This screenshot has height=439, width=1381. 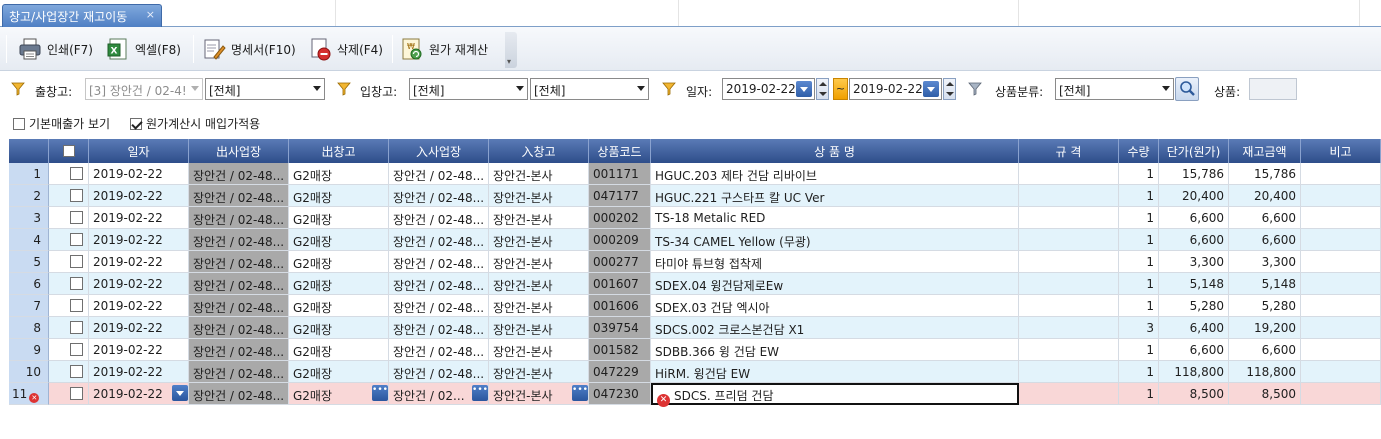 What do you see at coordinates (1194, 394) in the screenshot?
I see `unit-price-cell: 8,500` at bounding box center [1194, 394].